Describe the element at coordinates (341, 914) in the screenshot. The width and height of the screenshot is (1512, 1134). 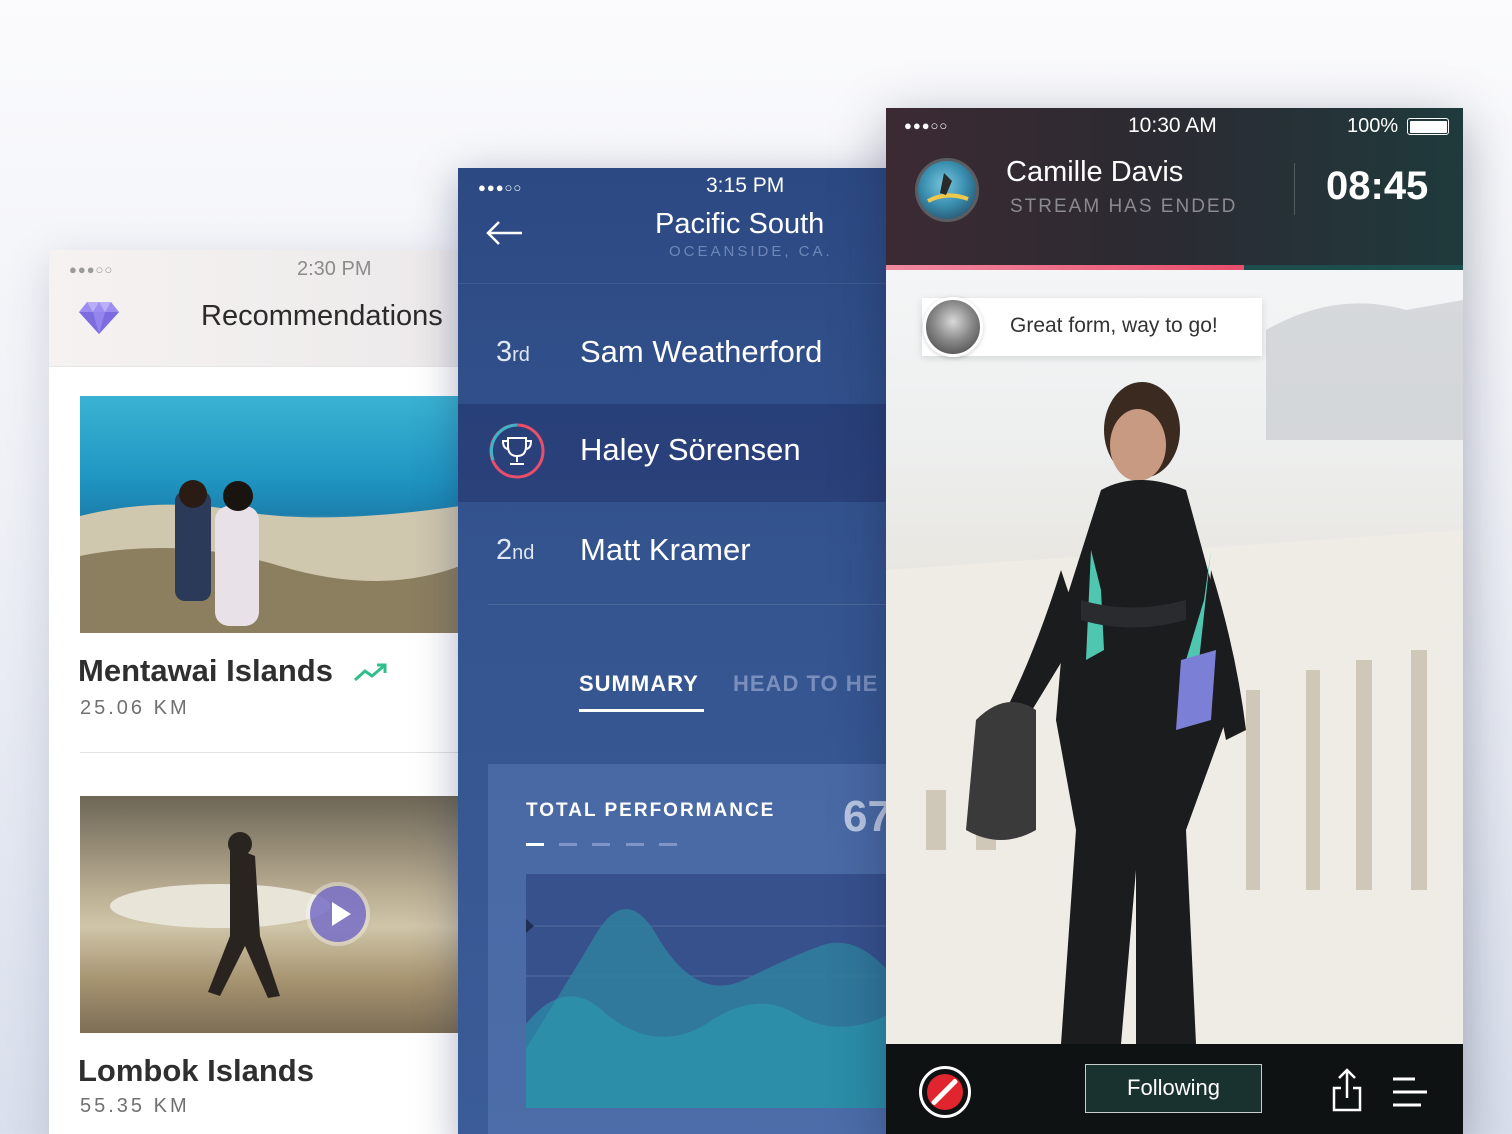
I see `play-icon` at that location.